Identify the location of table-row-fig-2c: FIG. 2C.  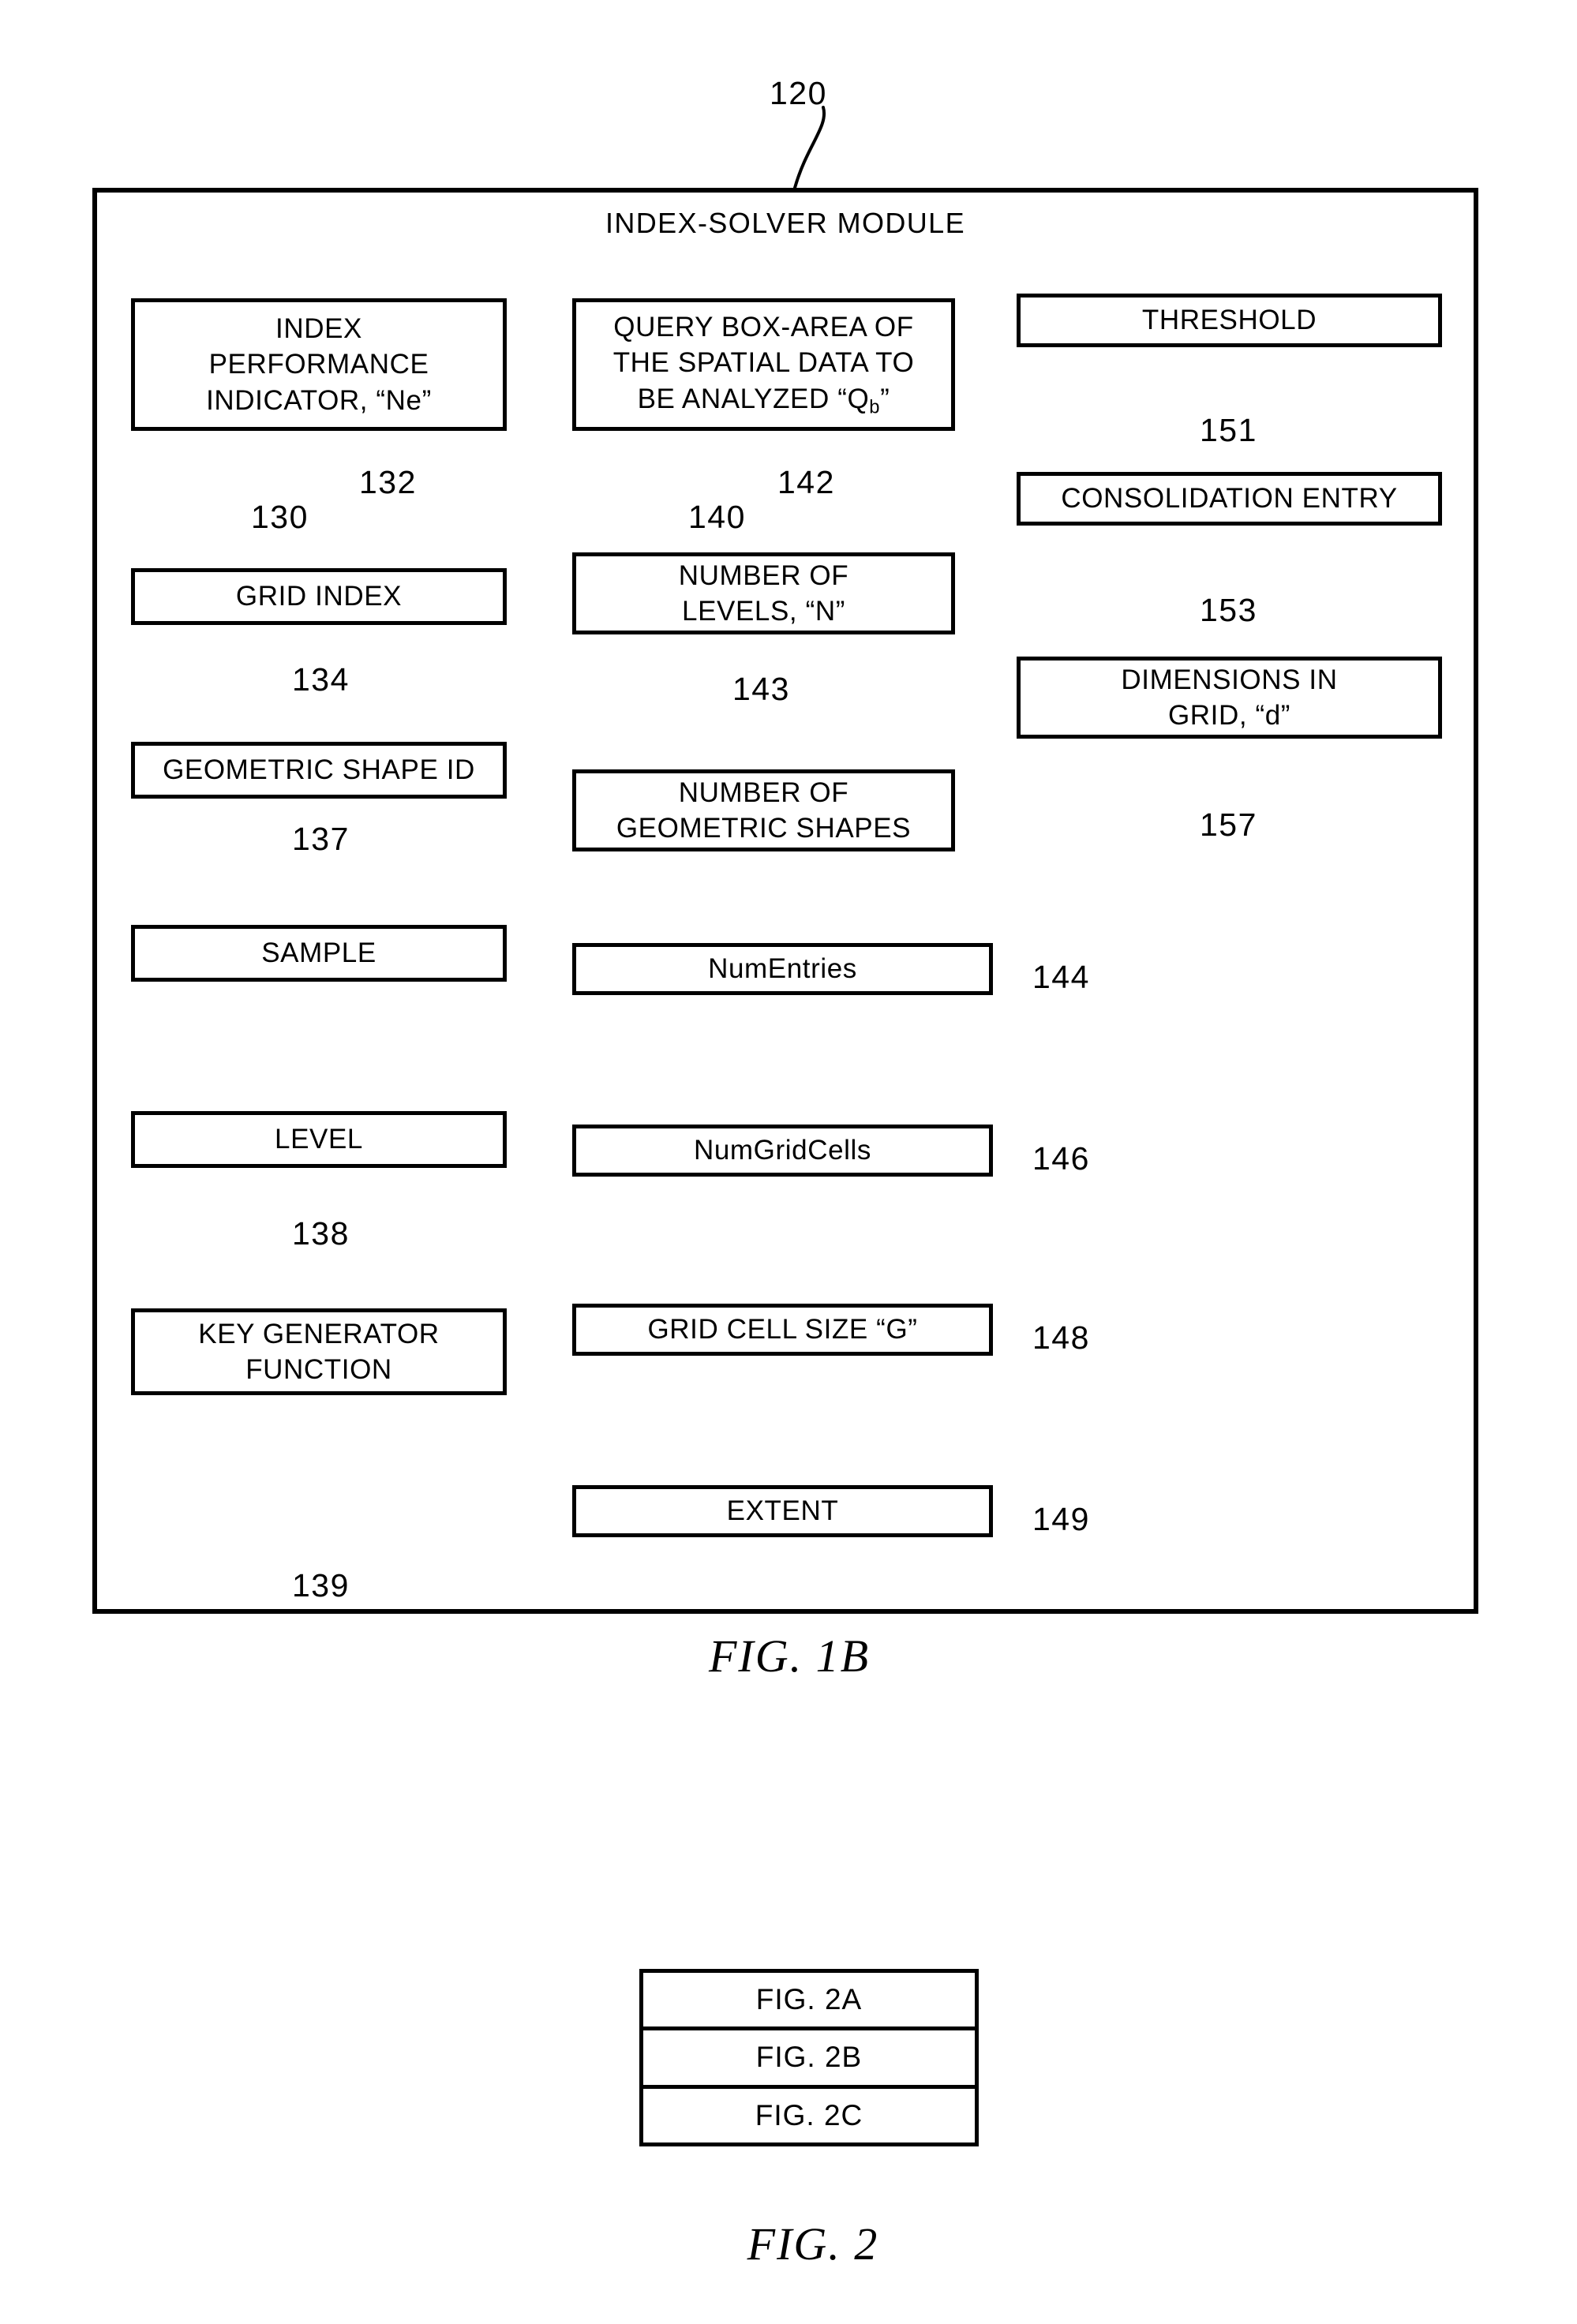
(809, 2113).